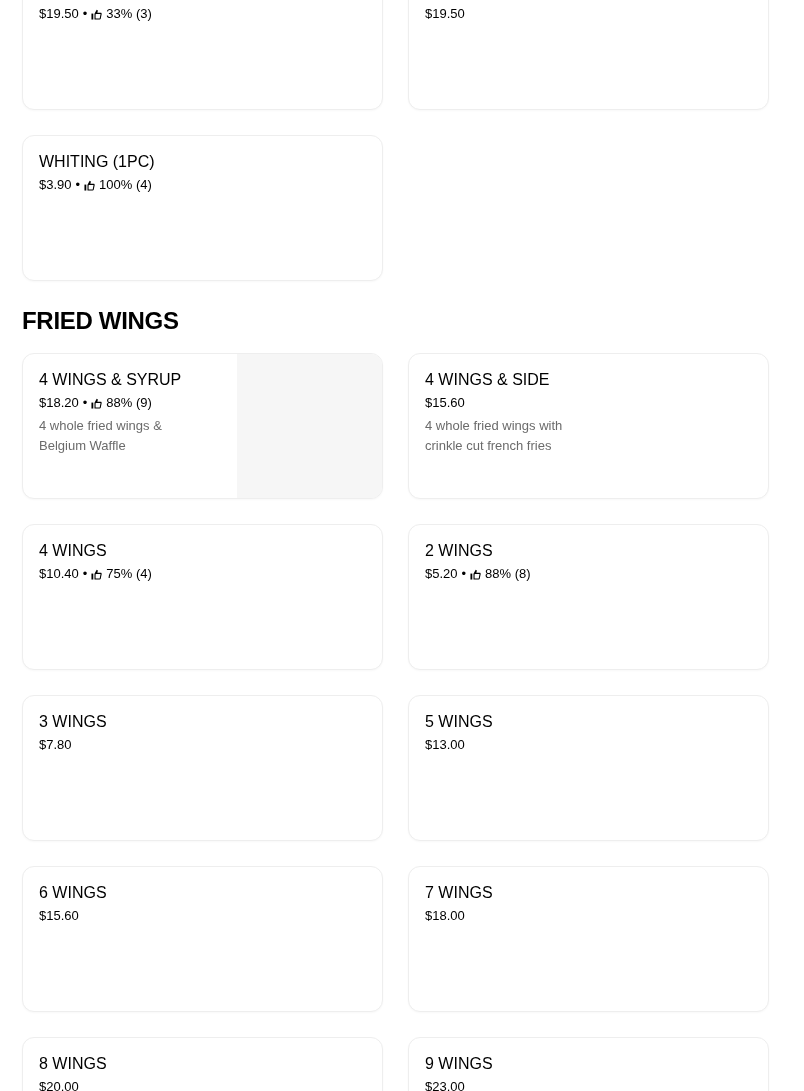 The height and width of the screenshot is (1091, 804). I want to click on section-heading: FRIED WINGS, so click(101, 321).